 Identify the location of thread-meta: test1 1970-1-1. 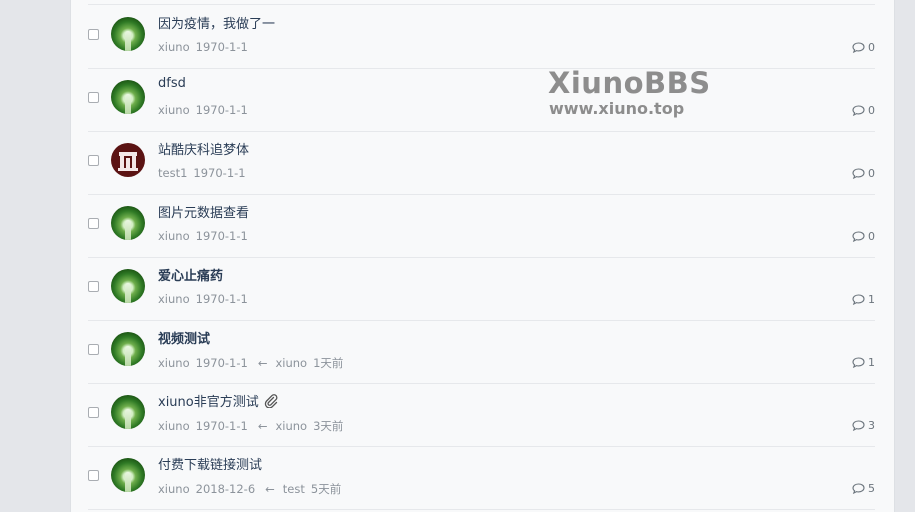
(205, 173).